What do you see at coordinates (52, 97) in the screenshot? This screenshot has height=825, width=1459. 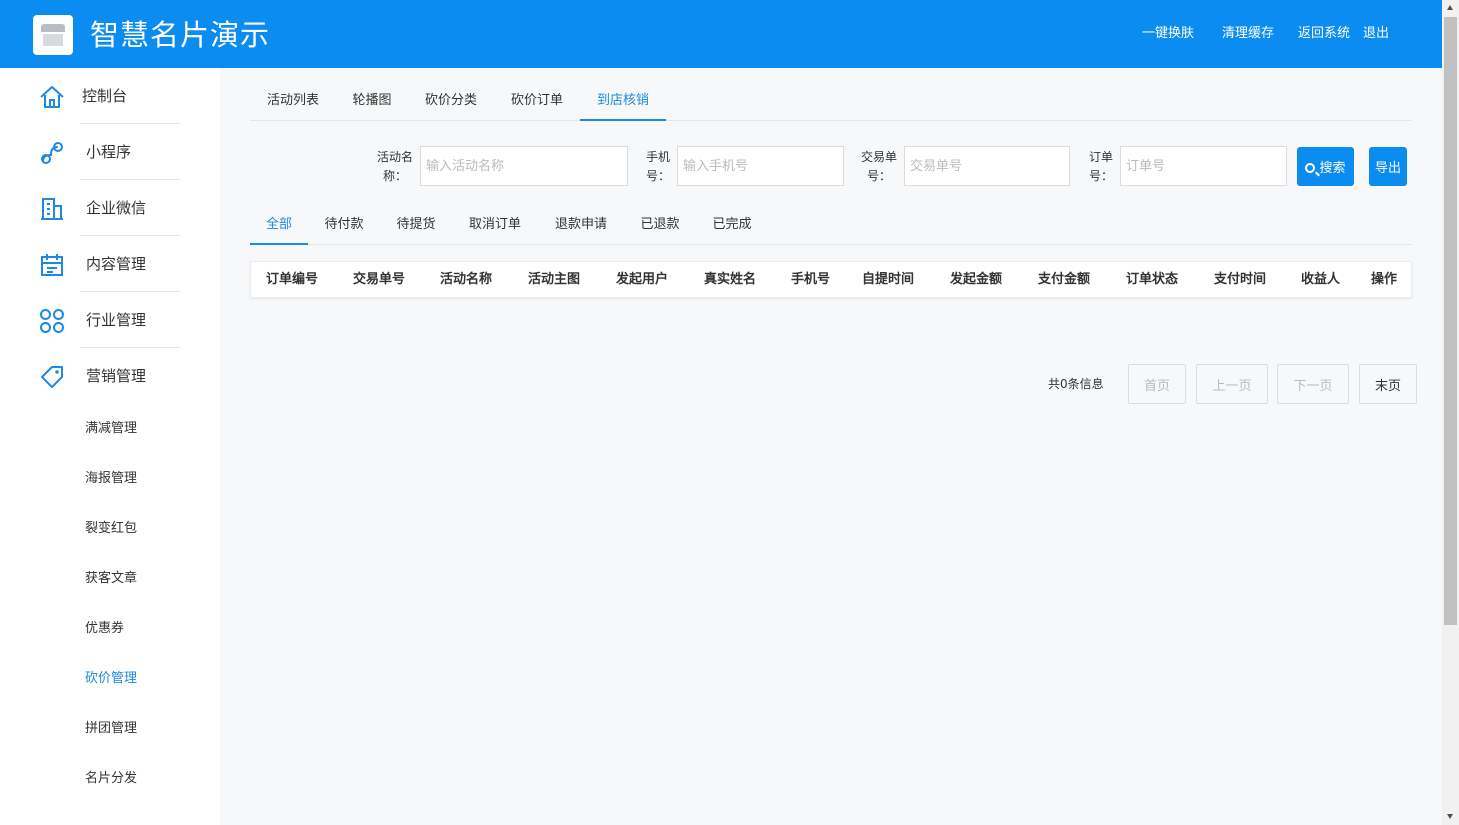 I see `home-icon` at bounding box center [52, 97].